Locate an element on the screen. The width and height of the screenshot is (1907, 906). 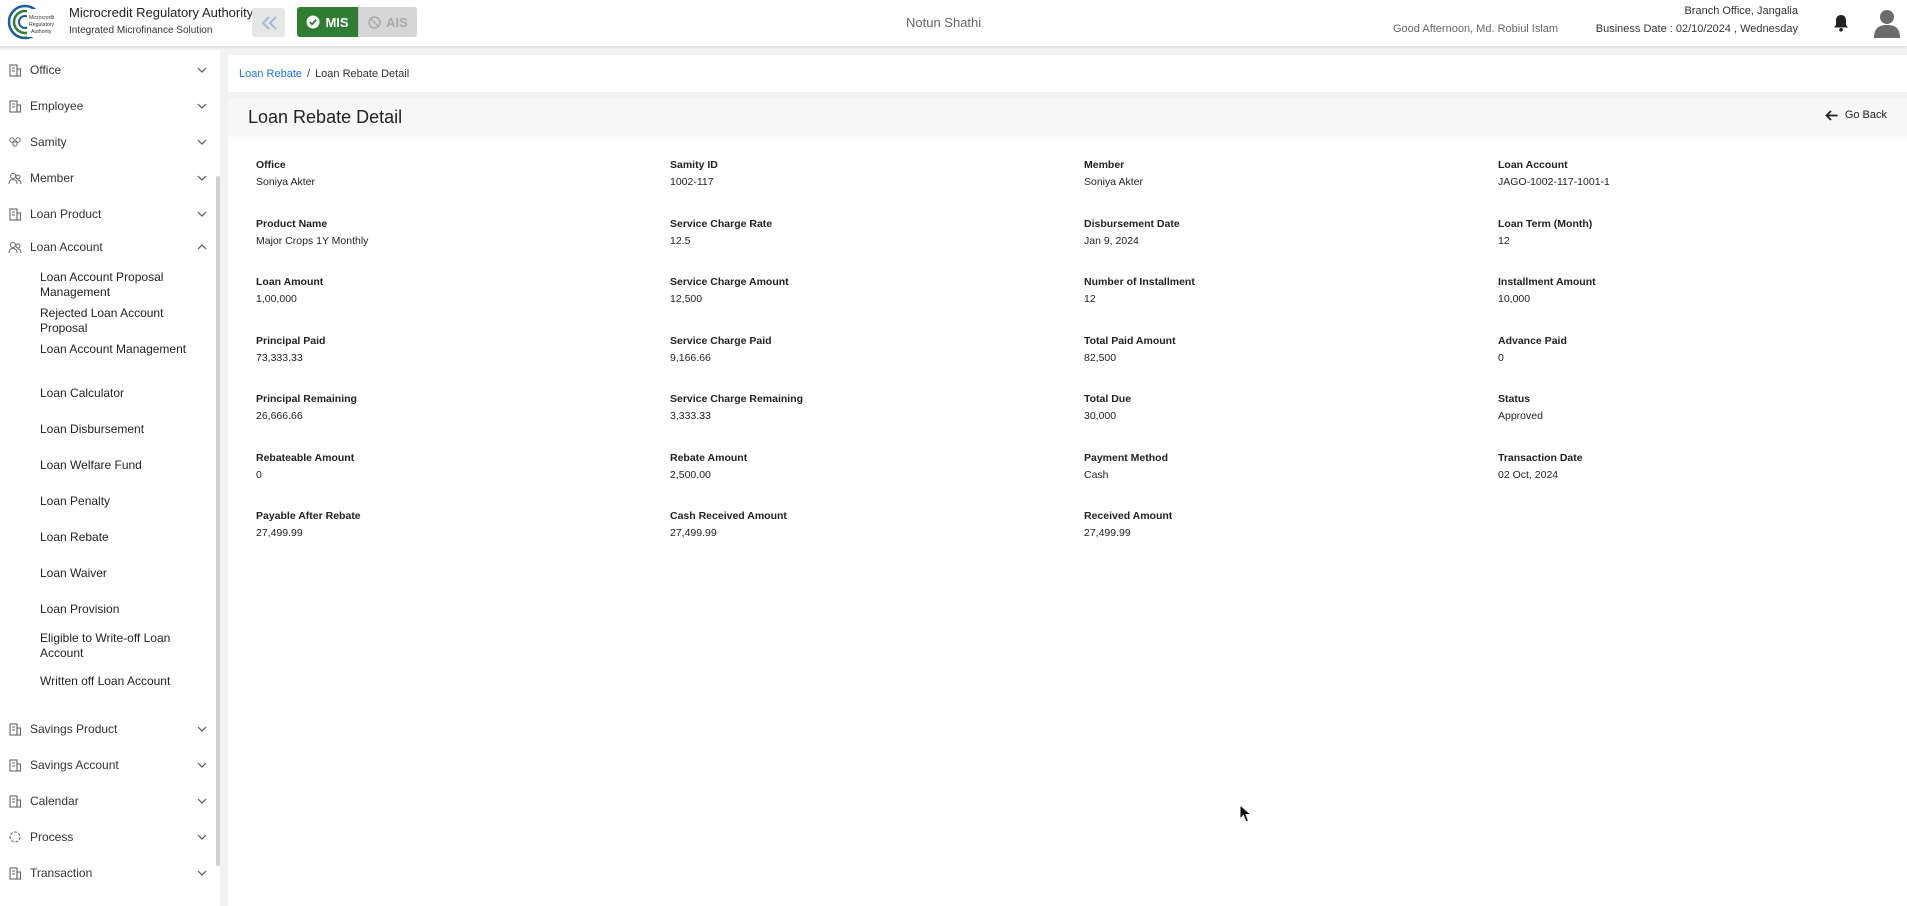
user-greeting: Good Afternoon, Md. Robiul Islam is located at coordinates (1476, 29).